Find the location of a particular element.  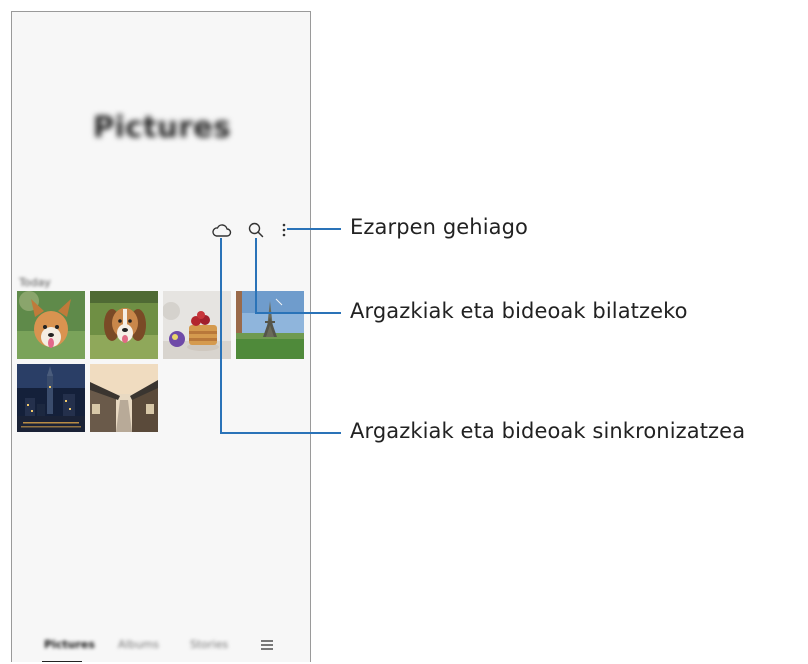

sync-leader is located at coordinates (280, 336).